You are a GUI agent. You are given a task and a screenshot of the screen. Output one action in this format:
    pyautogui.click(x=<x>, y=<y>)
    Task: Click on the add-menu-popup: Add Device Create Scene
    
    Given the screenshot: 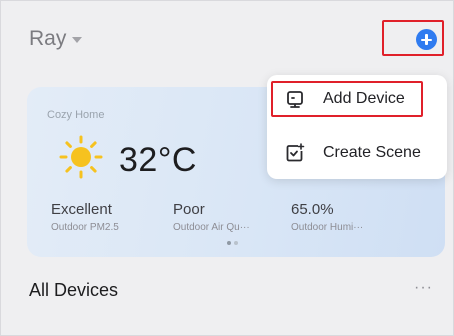 What is the action you would take?
    pyautogui.click(x=357, y=127)
    